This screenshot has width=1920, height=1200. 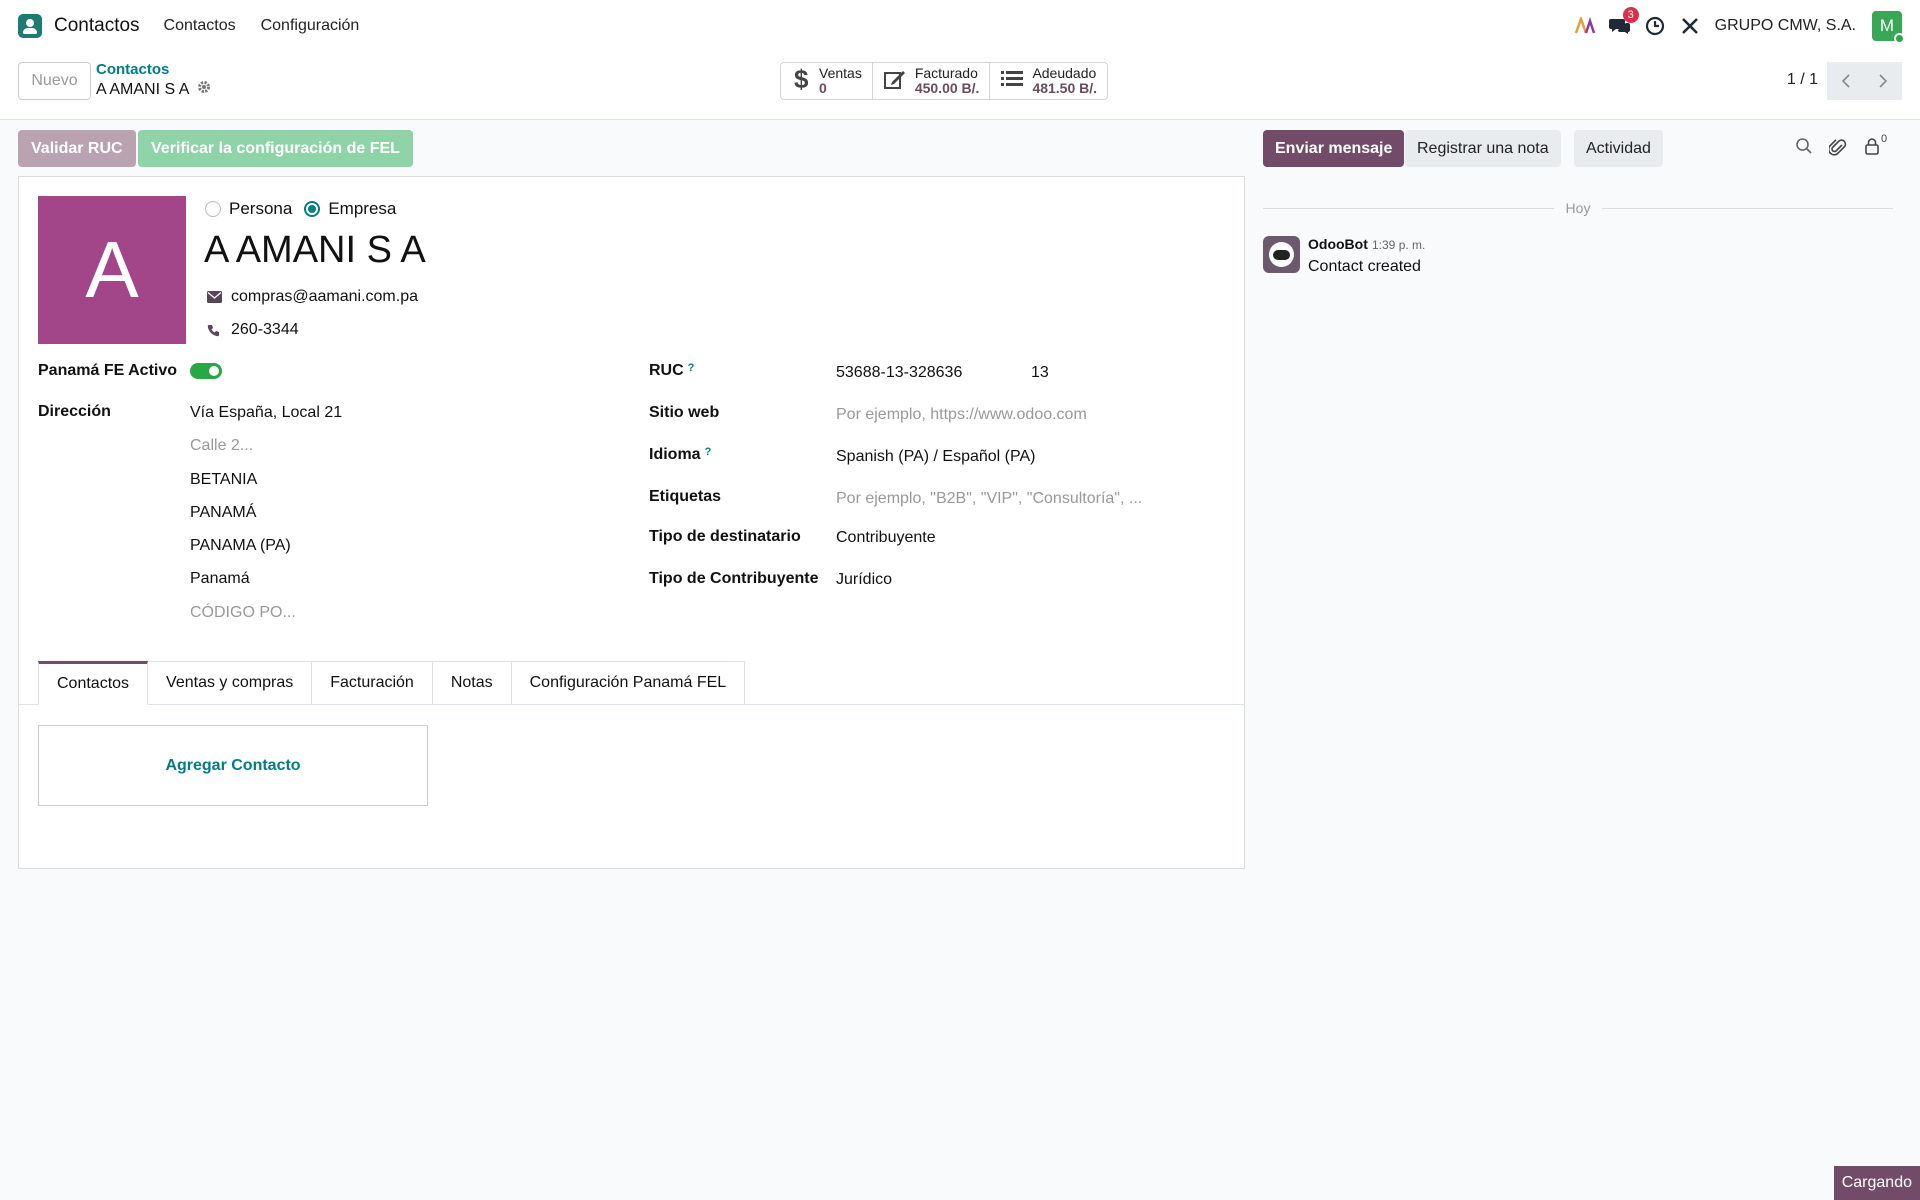 I want to click on state-field: PANAMA (PA), so click(x=240, y=546).